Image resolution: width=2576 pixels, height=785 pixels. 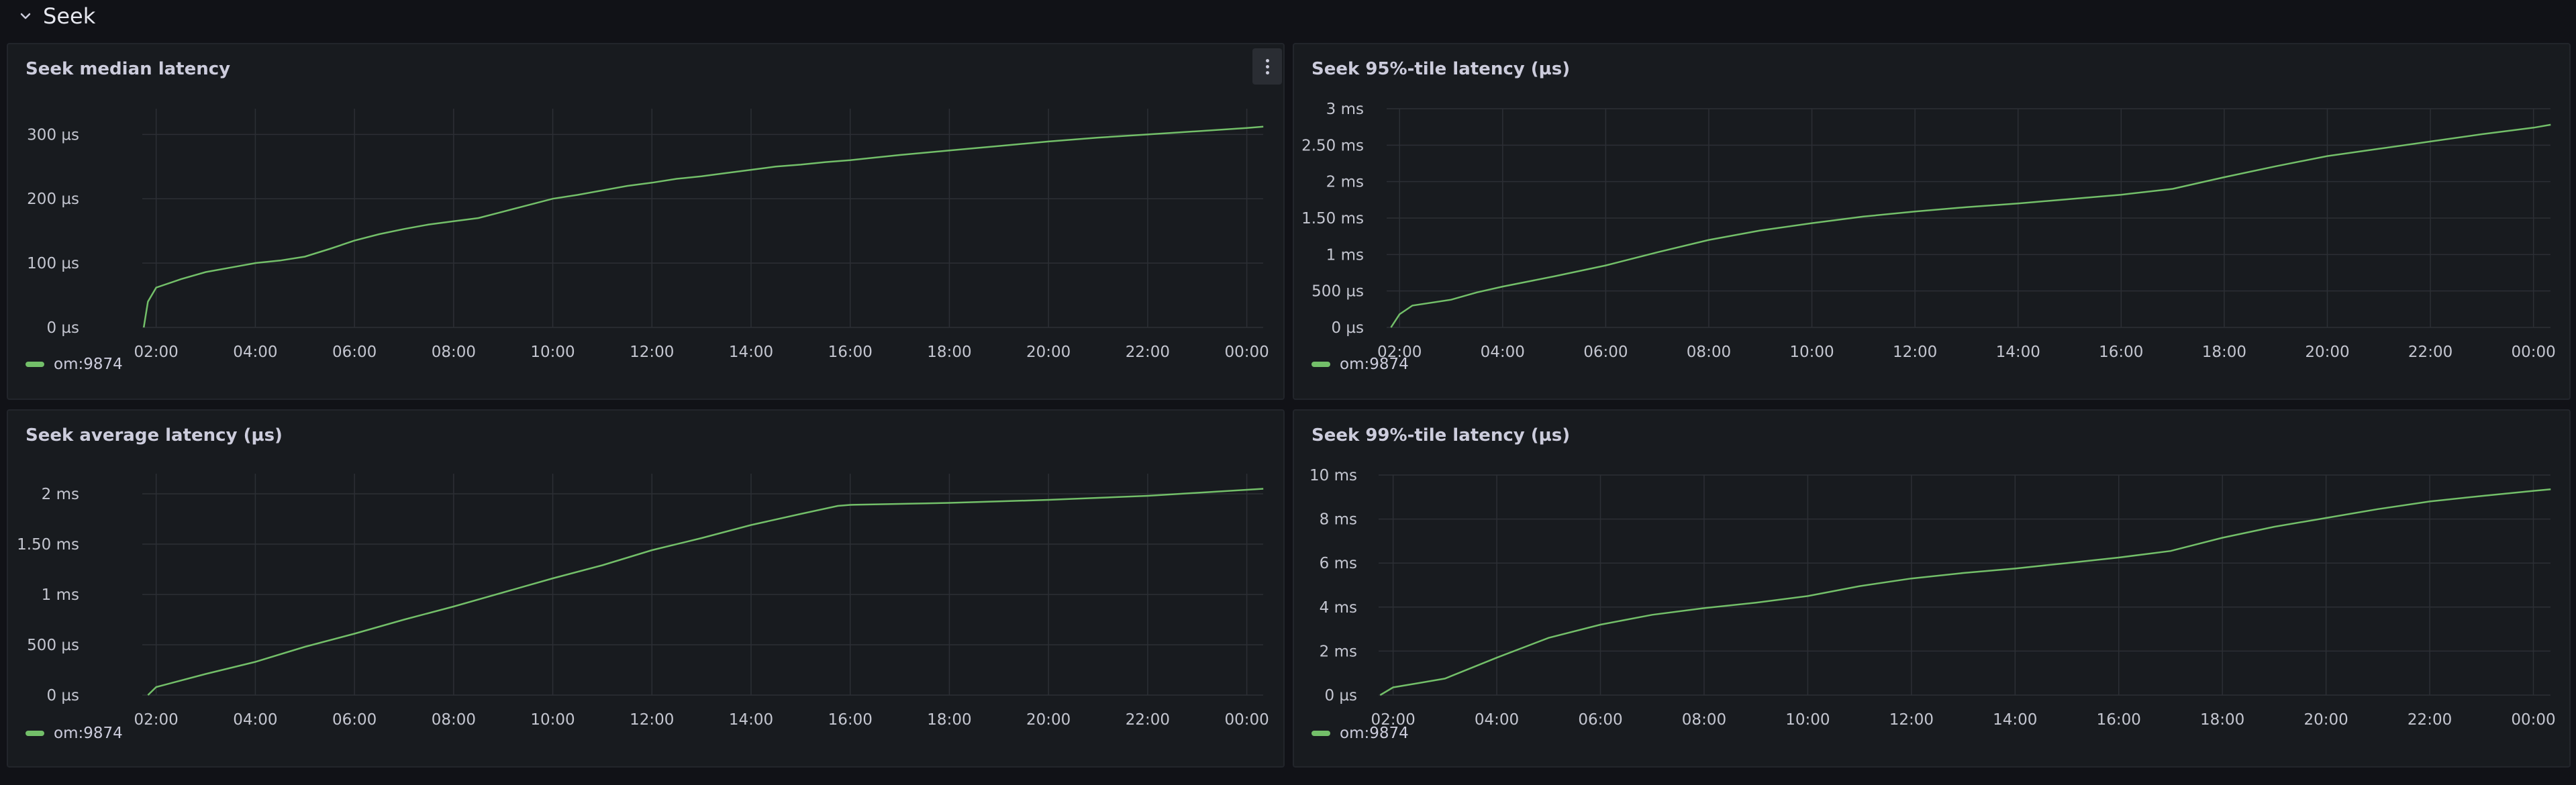 What do you see at coordinates (1332, 145) in the screenshot?
I see `y-tick-label: 2.50 ms` at bounding box center [1332, 145].